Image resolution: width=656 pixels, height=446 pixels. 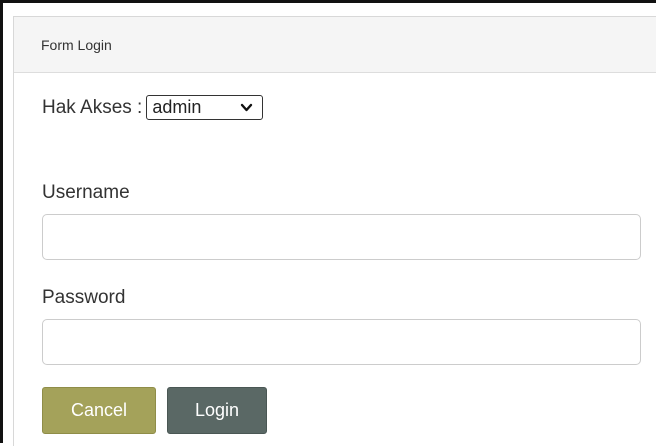 I want to click on username-label: Username, so click(x=86, y=192).